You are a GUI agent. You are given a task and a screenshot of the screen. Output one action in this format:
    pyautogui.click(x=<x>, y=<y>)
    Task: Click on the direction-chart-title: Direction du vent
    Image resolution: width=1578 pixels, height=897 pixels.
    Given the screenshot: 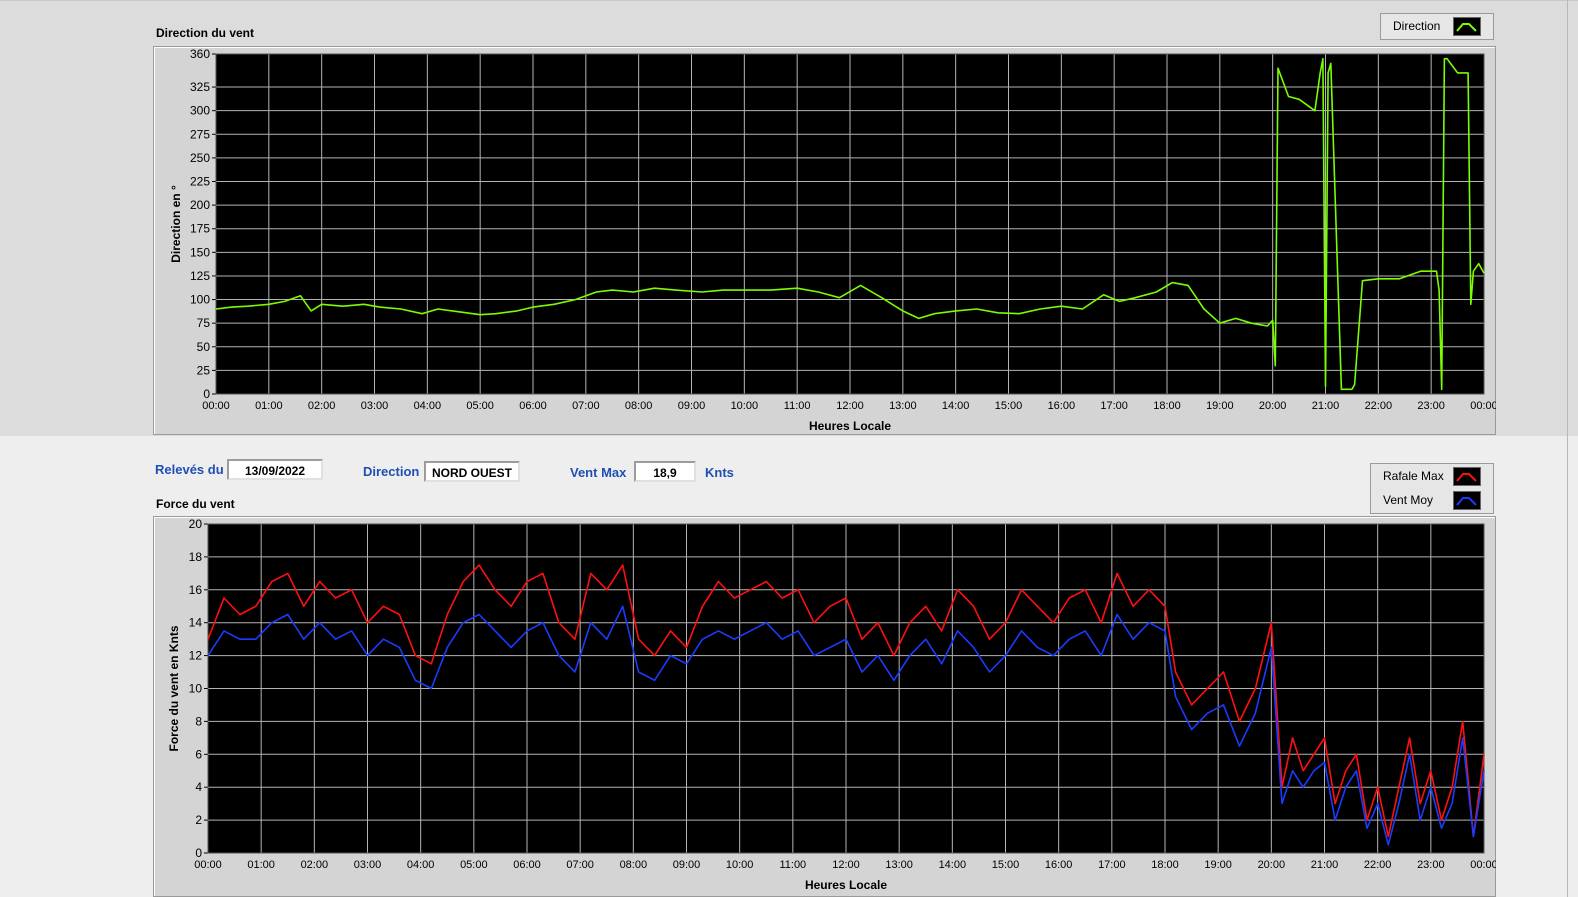 What is the action you would take?
    pyautogui.click(x=205, y=33)
    